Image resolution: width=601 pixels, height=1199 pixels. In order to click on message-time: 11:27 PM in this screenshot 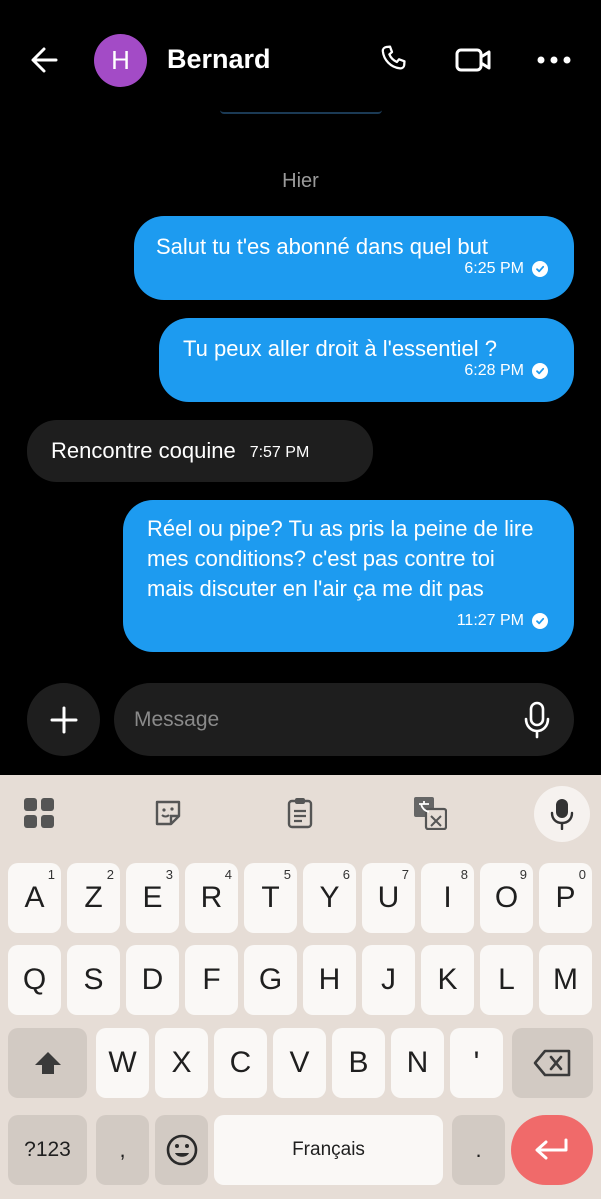, I will do `click(490, 620)`.